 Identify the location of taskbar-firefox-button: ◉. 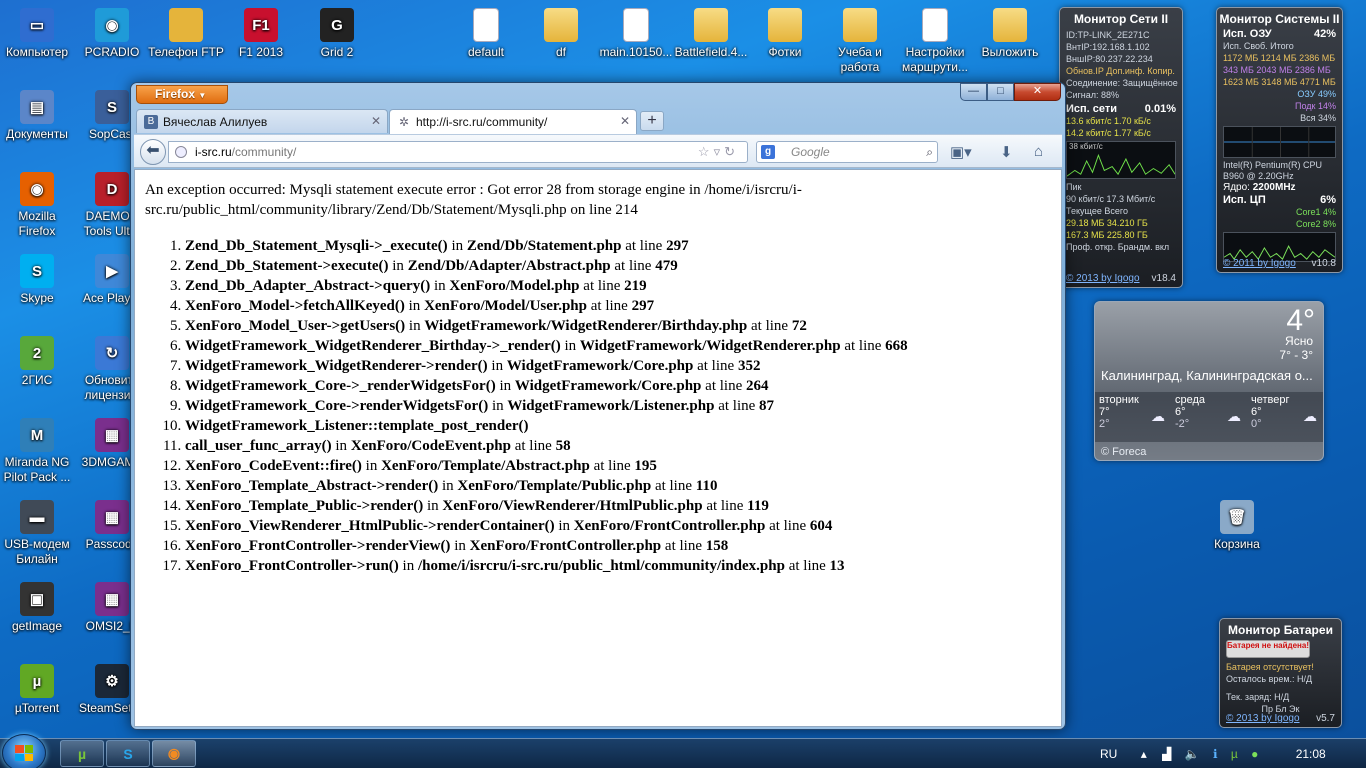
(174, 753).